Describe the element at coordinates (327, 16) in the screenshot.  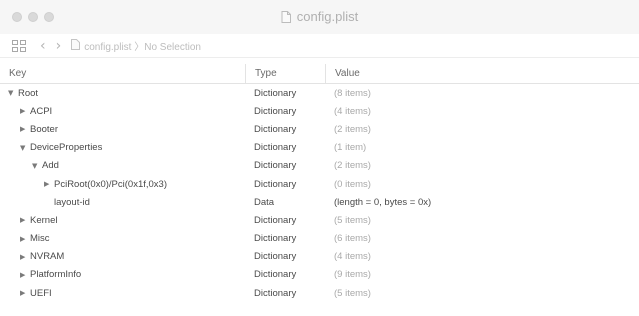
I see `window-title-text: config.plist` at that location.